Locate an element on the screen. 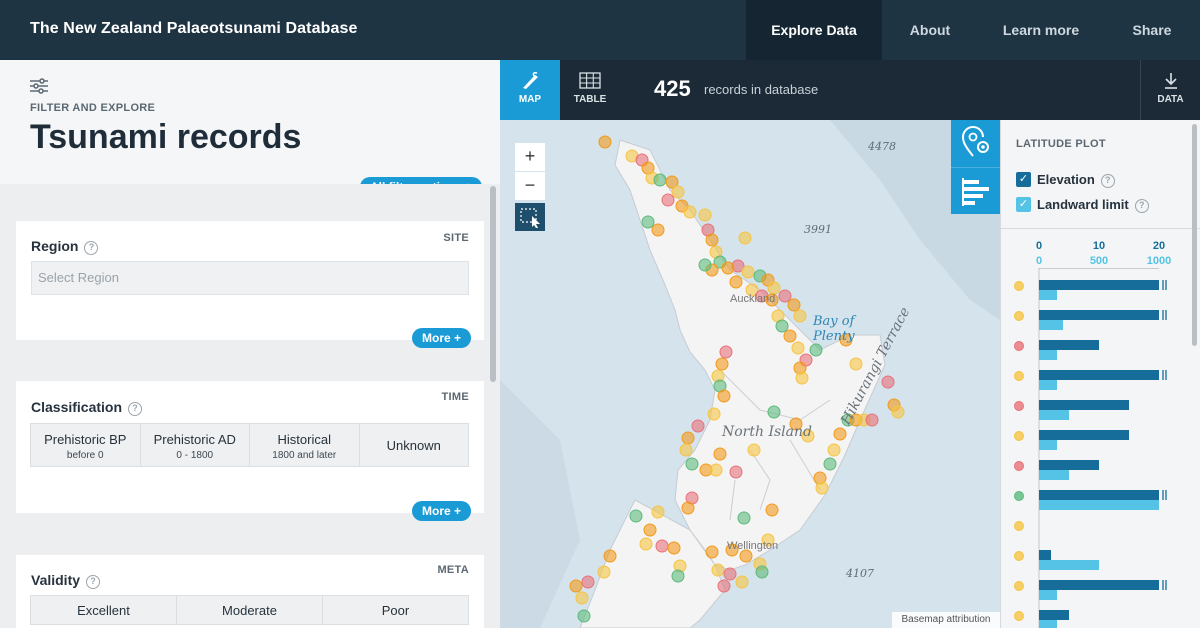  nav-share: Share is located at coordinates (1152, 30).